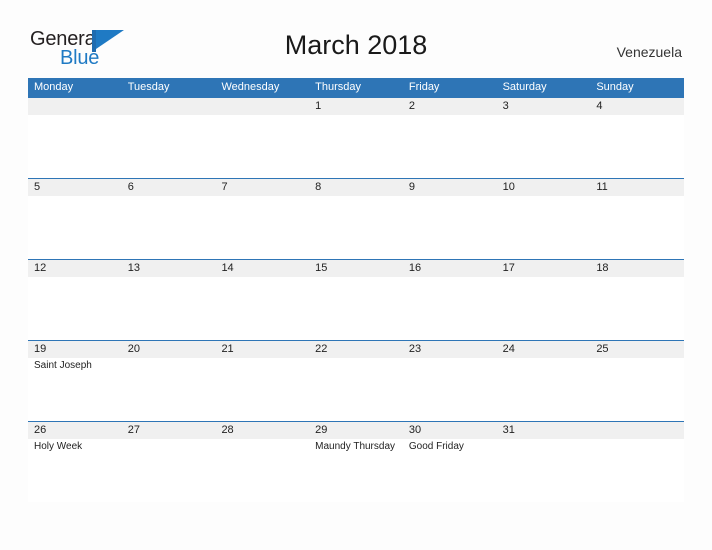 Image resolution: width=712 pixels, height=550 pixels. Describe the element at coordinates (130, 187) in the screenshot. I see `day-number: 6` at that location.